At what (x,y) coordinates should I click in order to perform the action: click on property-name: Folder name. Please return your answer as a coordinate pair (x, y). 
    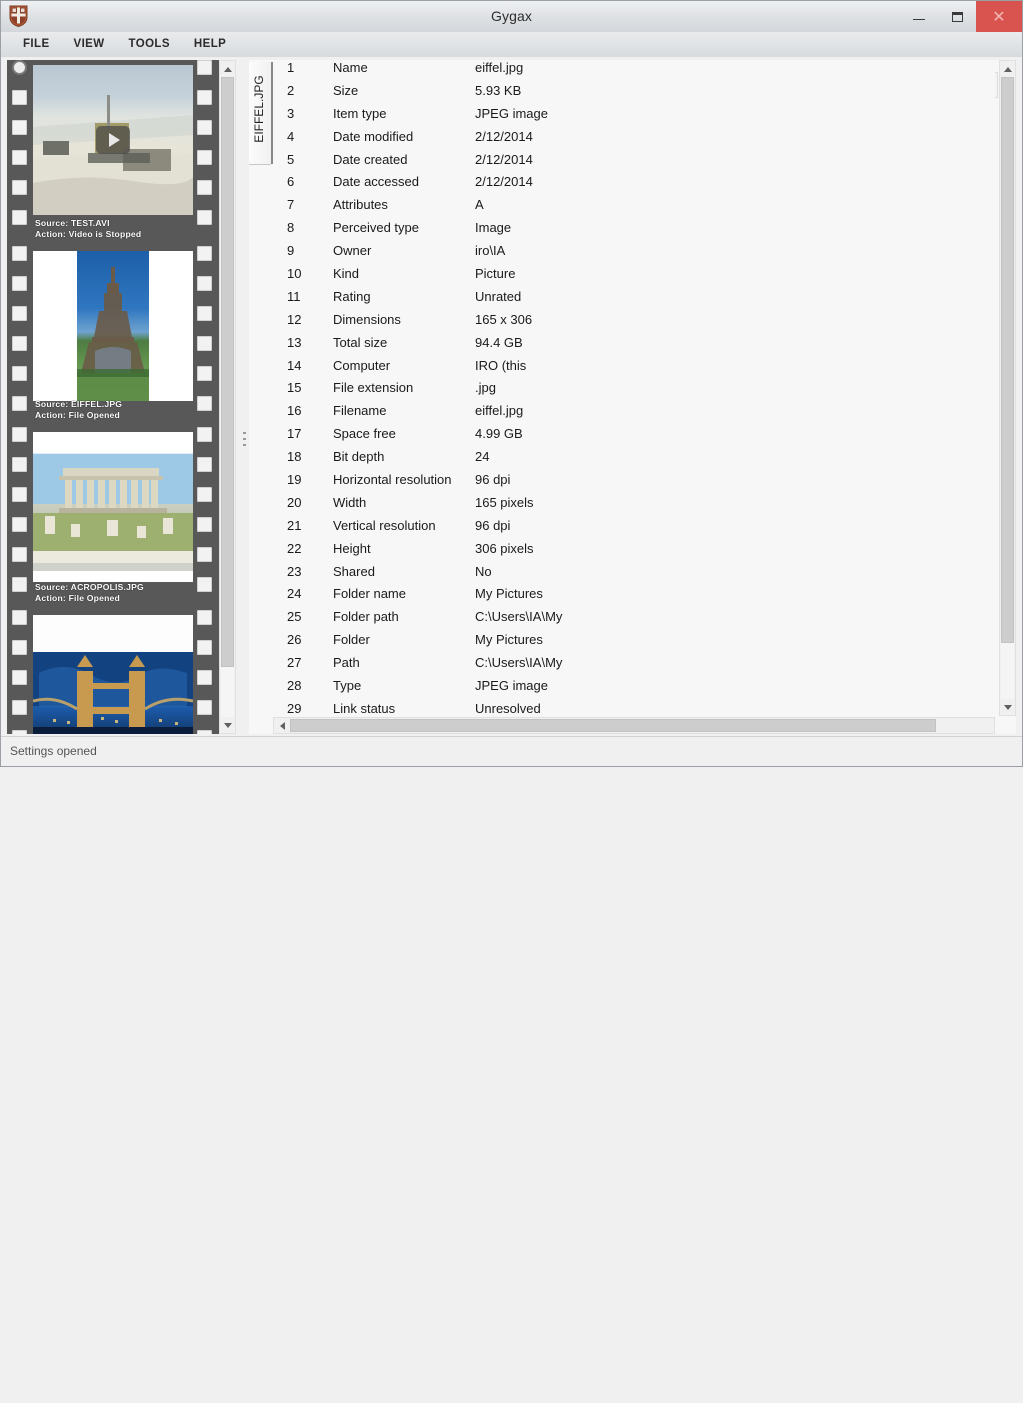
    Looking at the image, I should click on (369, 594).